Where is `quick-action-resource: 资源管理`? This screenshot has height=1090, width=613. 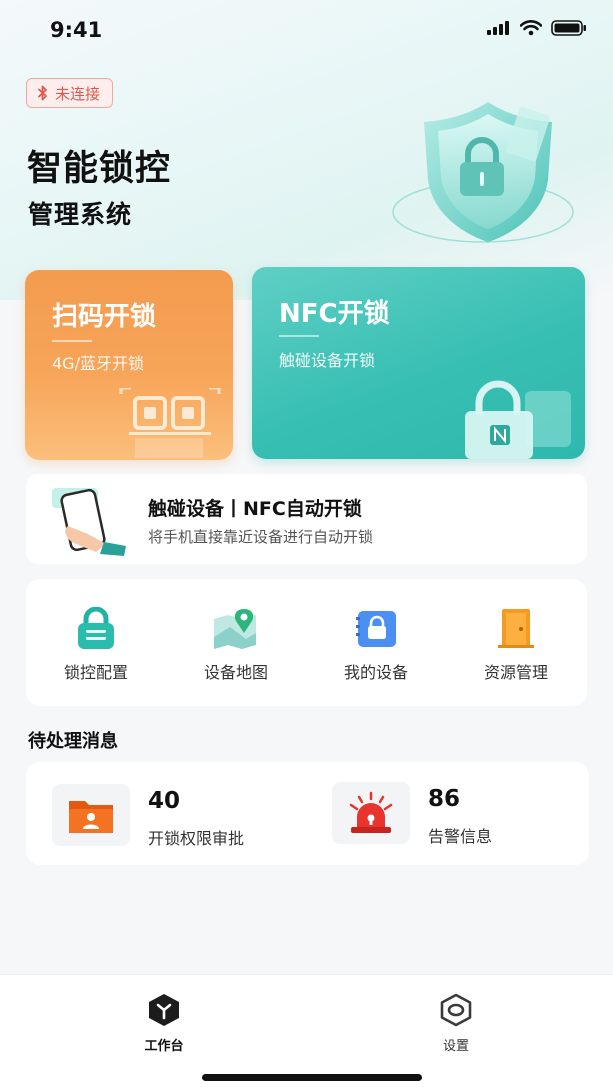 quick-action-resource: 资源管理 is located at coordinates (516, 642).